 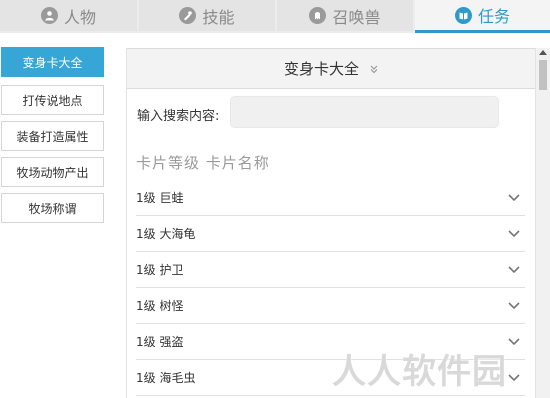 I want to click on panel-title-dropdown: 变身卡大全, so click(x=331, y=68).